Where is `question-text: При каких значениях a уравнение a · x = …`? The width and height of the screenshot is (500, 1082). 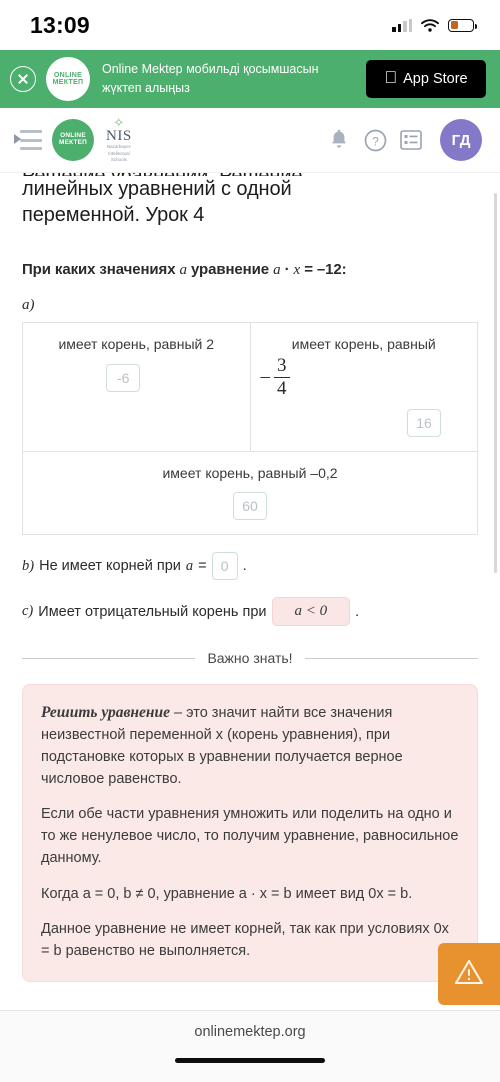 question-text: При каких значениях a уравнение a · x = … is located at coordinates (250, 270).